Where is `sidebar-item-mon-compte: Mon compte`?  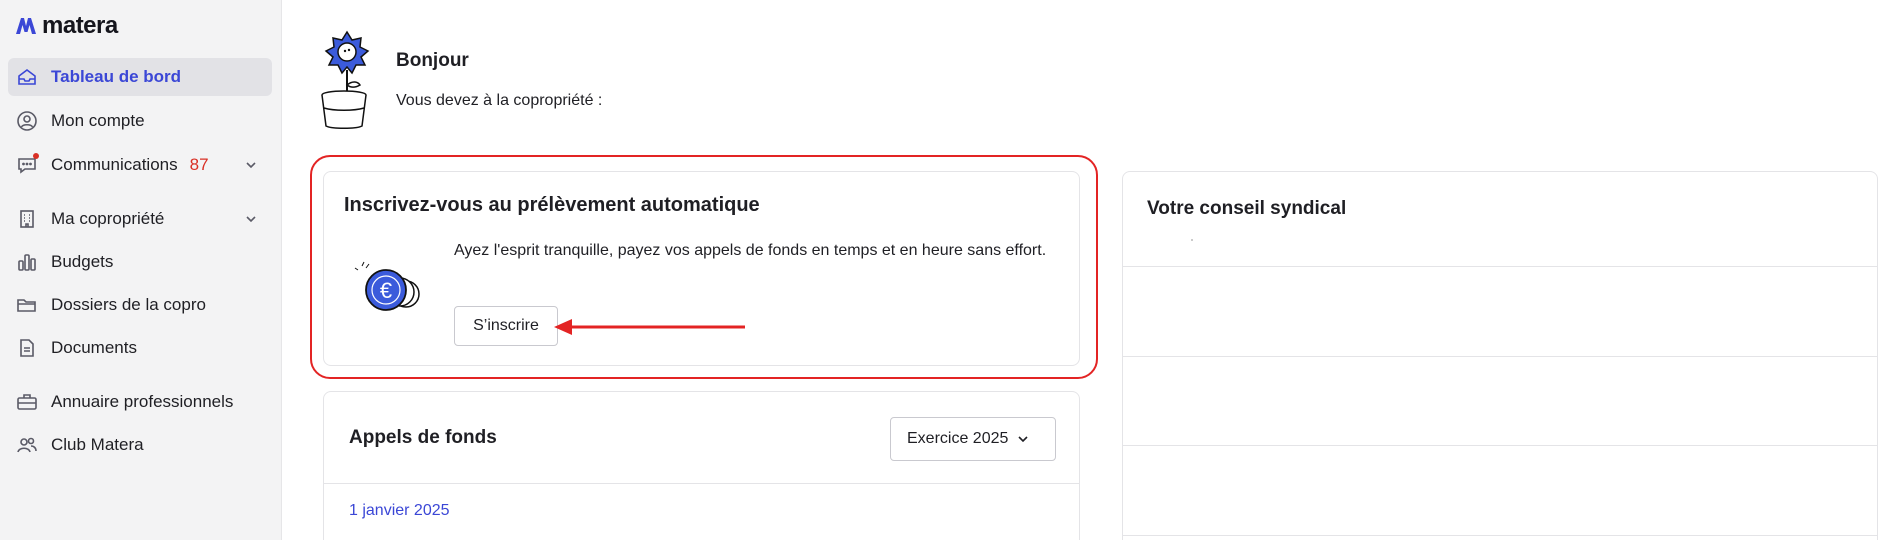
sidebar-item-mon-compte: Mon compte is located at coordinates (140, 121).